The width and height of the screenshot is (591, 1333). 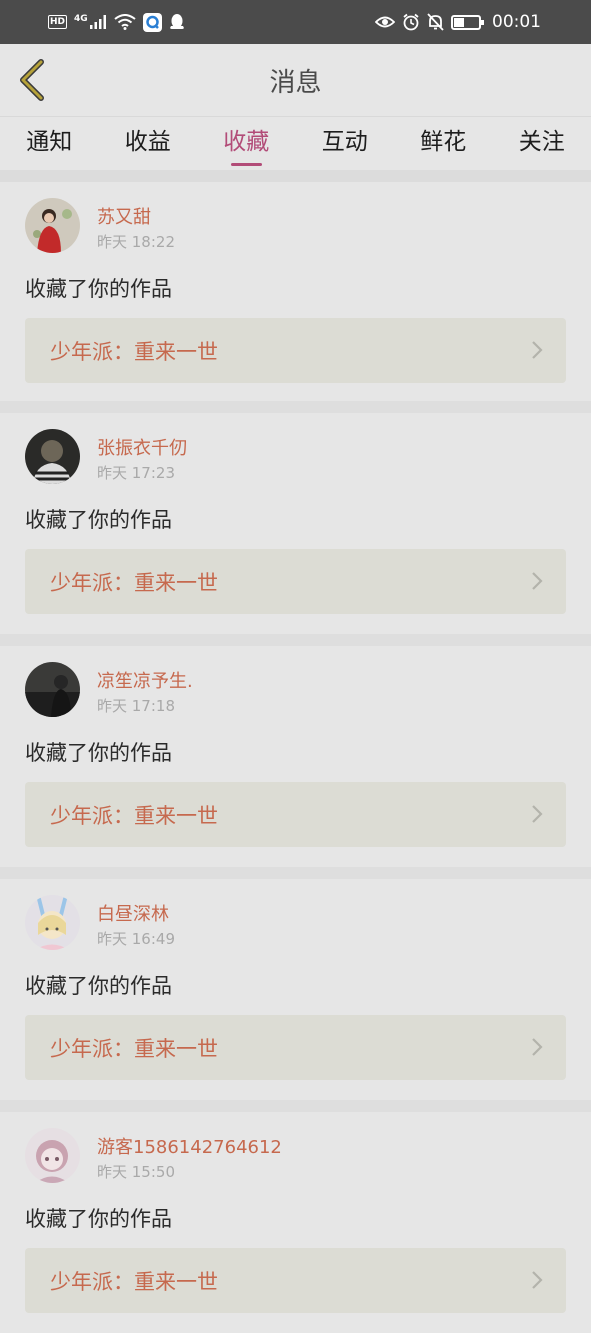 What do you see at coordinates (136, 241) in the screenshot?
I see `timestamp: 昨天 18:22` at bounding box center [136, 241].